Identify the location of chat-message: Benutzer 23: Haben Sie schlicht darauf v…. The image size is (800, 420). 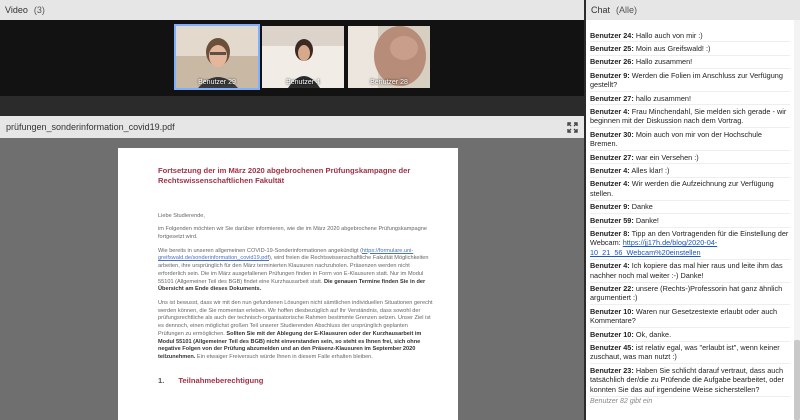
(690, 380).